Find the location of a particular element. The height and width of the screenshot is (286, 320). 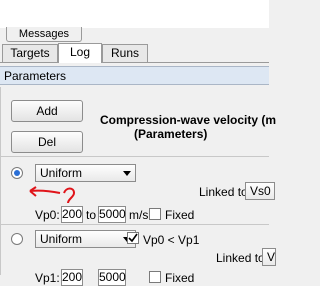

row1-linked-to-label: Linked to is located at coordinates (223, 192).